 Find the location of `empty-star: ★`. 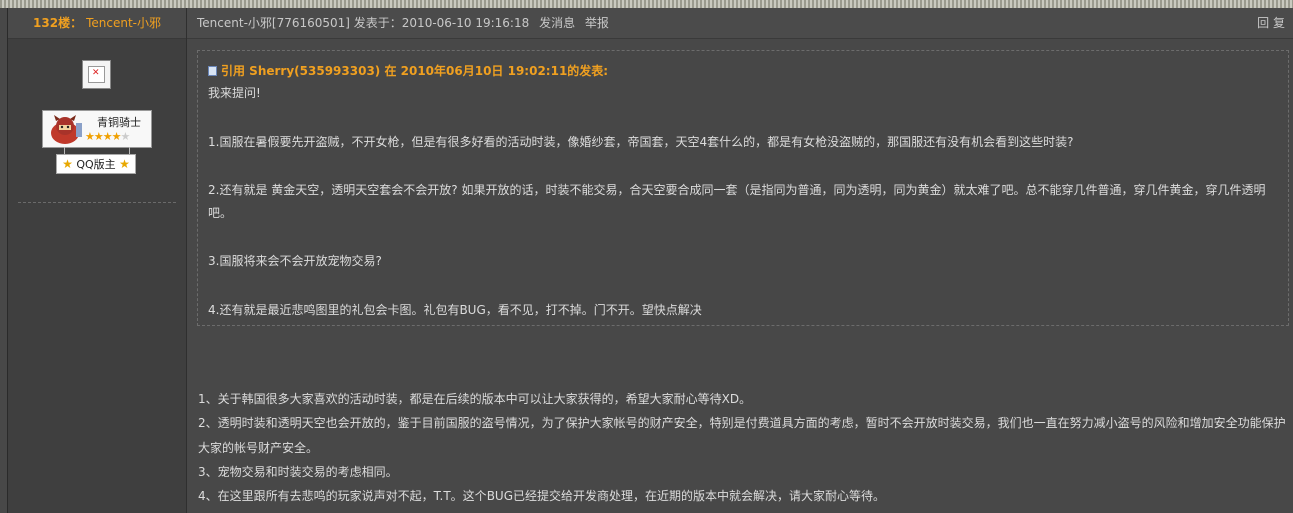

empty-star: ★ is located at coordinates (125, 136).